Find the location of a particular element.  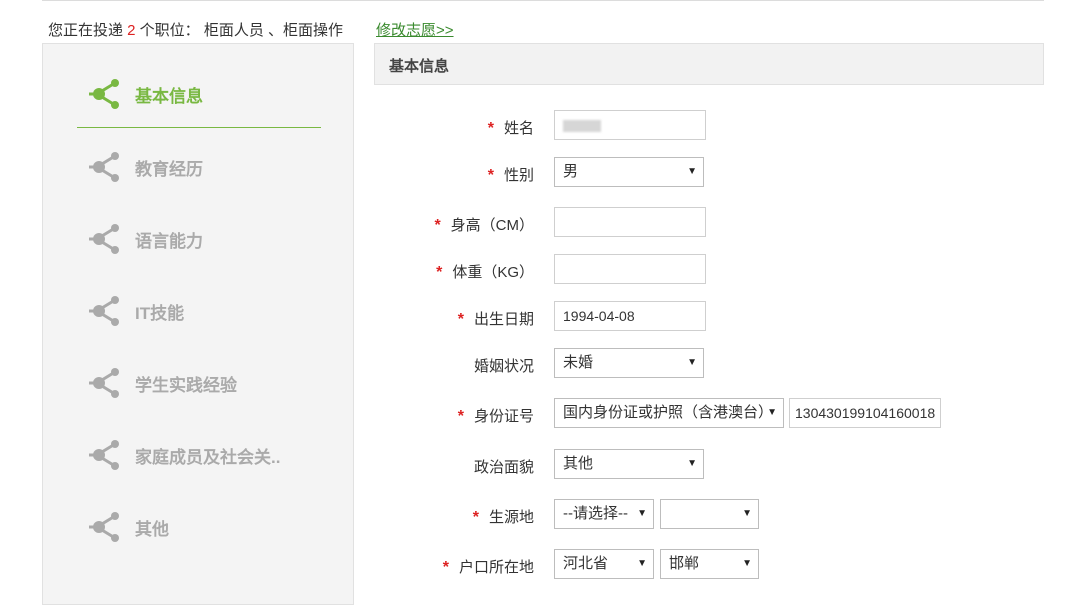

birthdate-input: 1994-04-08 is located at coordinates (630, 316).